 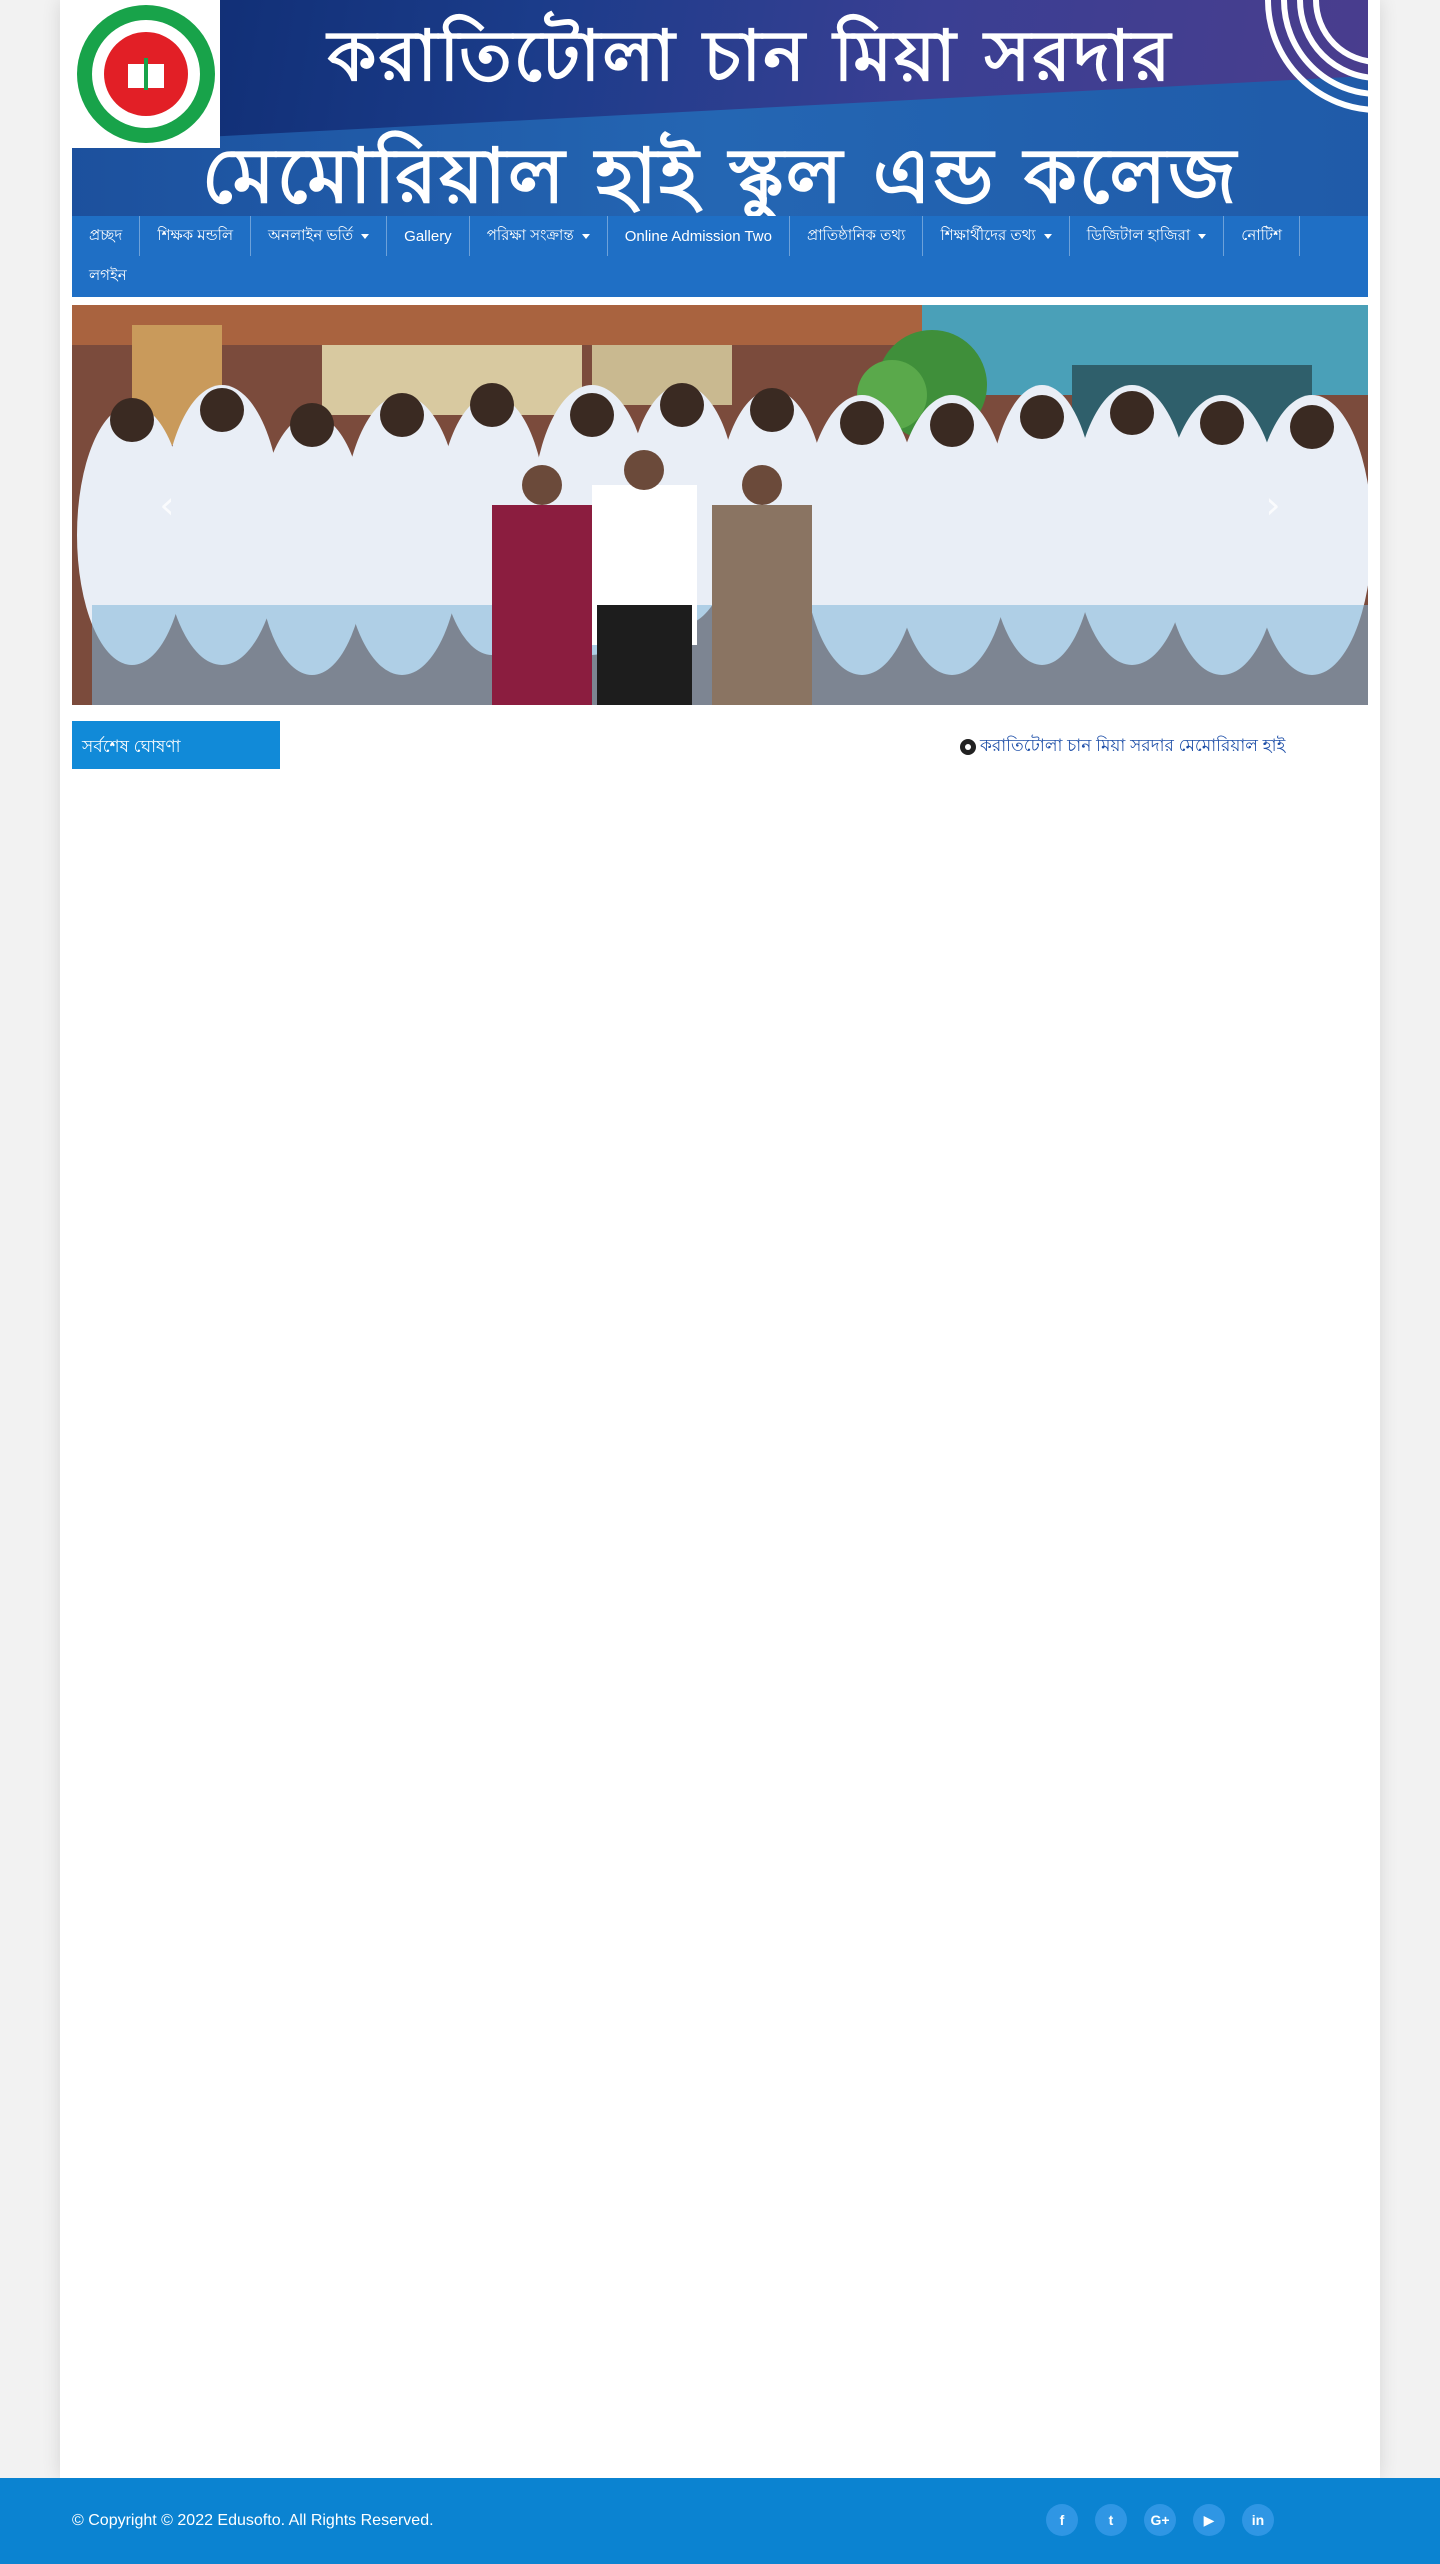 I want to click on nav-item-online-admission-two: Online Admission Two, so click(x=699, y=236).